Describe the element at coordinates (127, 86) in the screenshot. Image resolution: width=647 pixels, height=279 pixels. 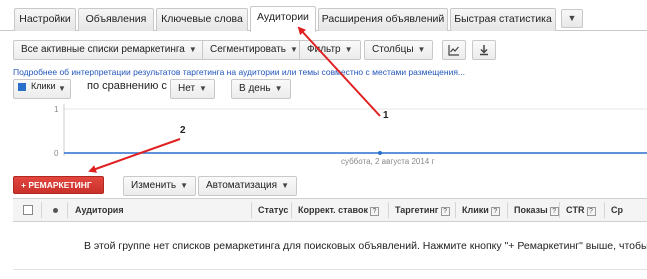
I see `compare-label: по сравнению с` at that location.